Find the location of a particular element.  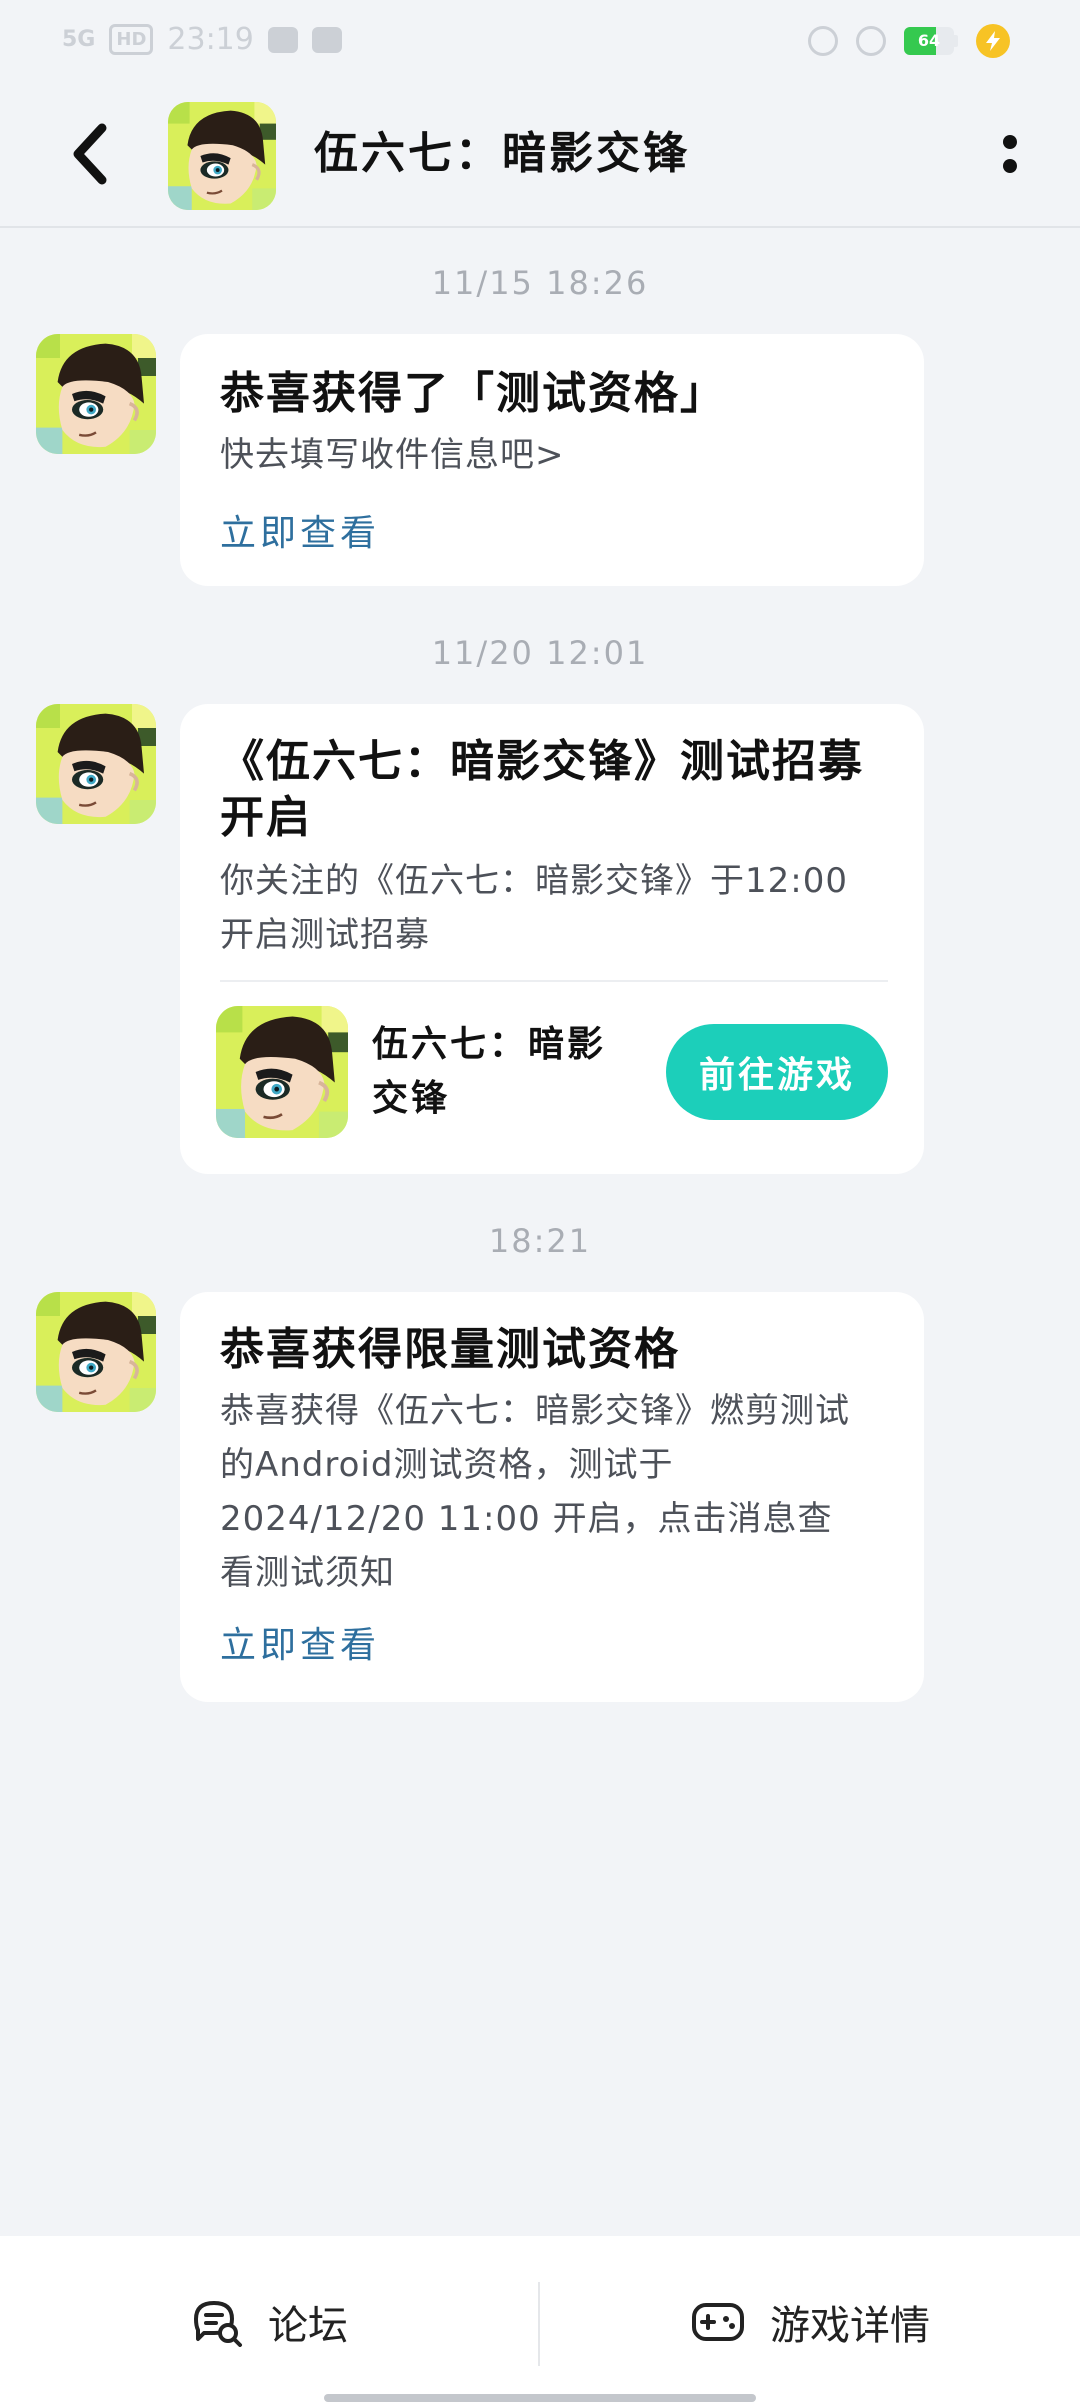

gamepad-icon is located at coordinates (718, 2322).